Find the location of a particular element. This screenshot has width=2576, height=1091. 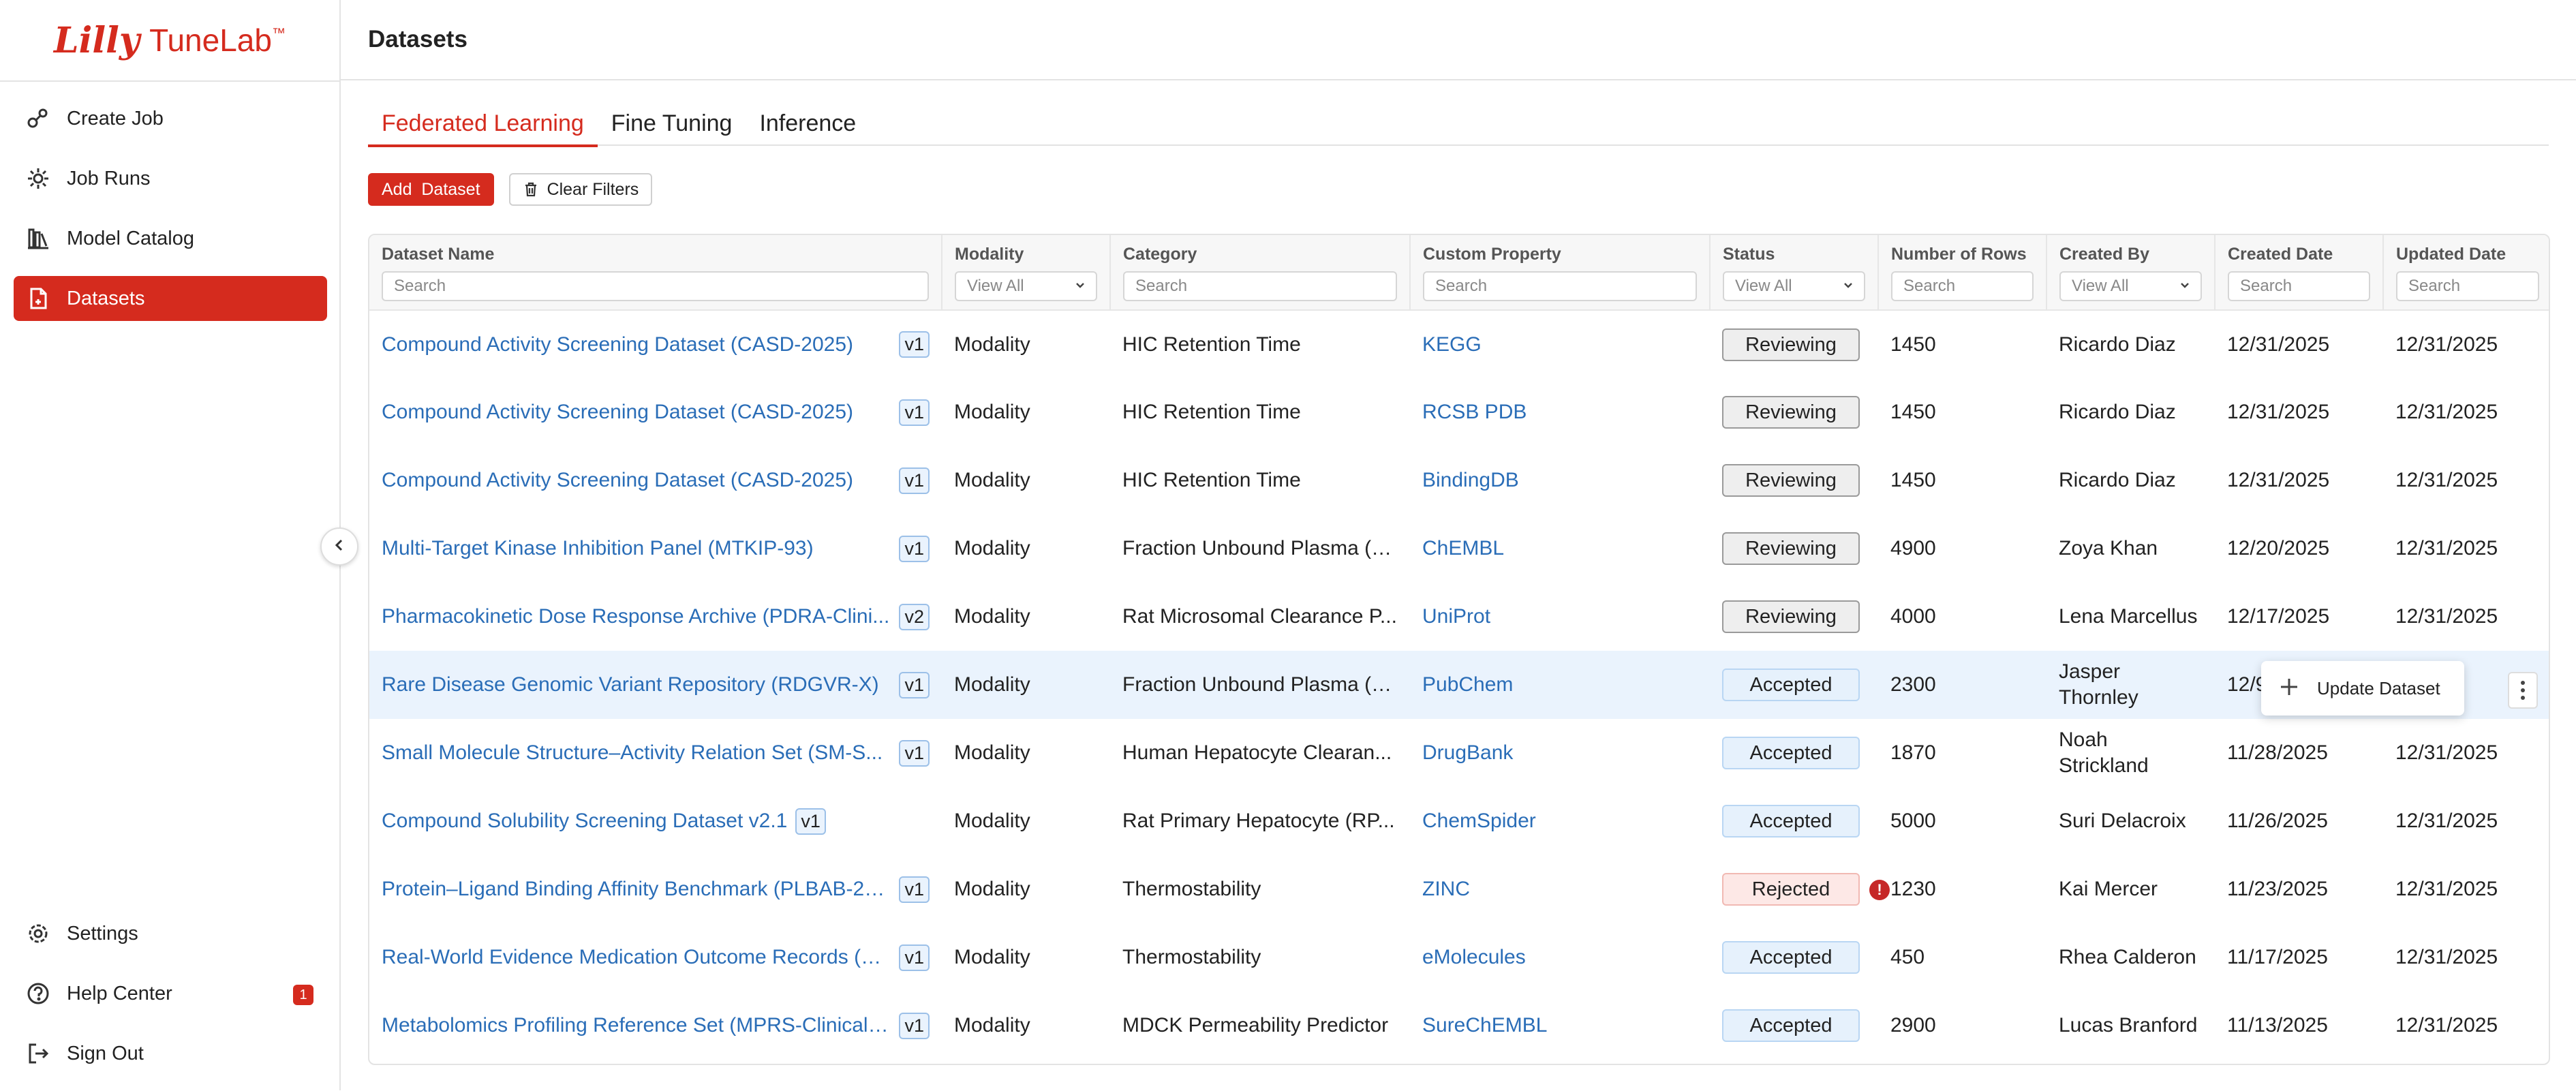

create-job-icon is located at coordinates (38, 118).